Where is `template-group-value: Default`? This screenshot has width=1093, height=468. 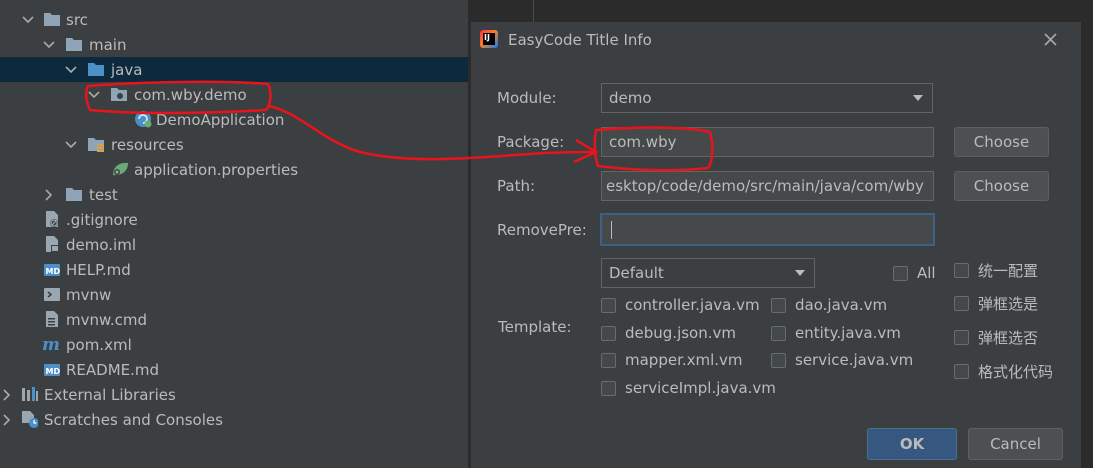 template-group-value: Default is located at coordinates (636, 273).